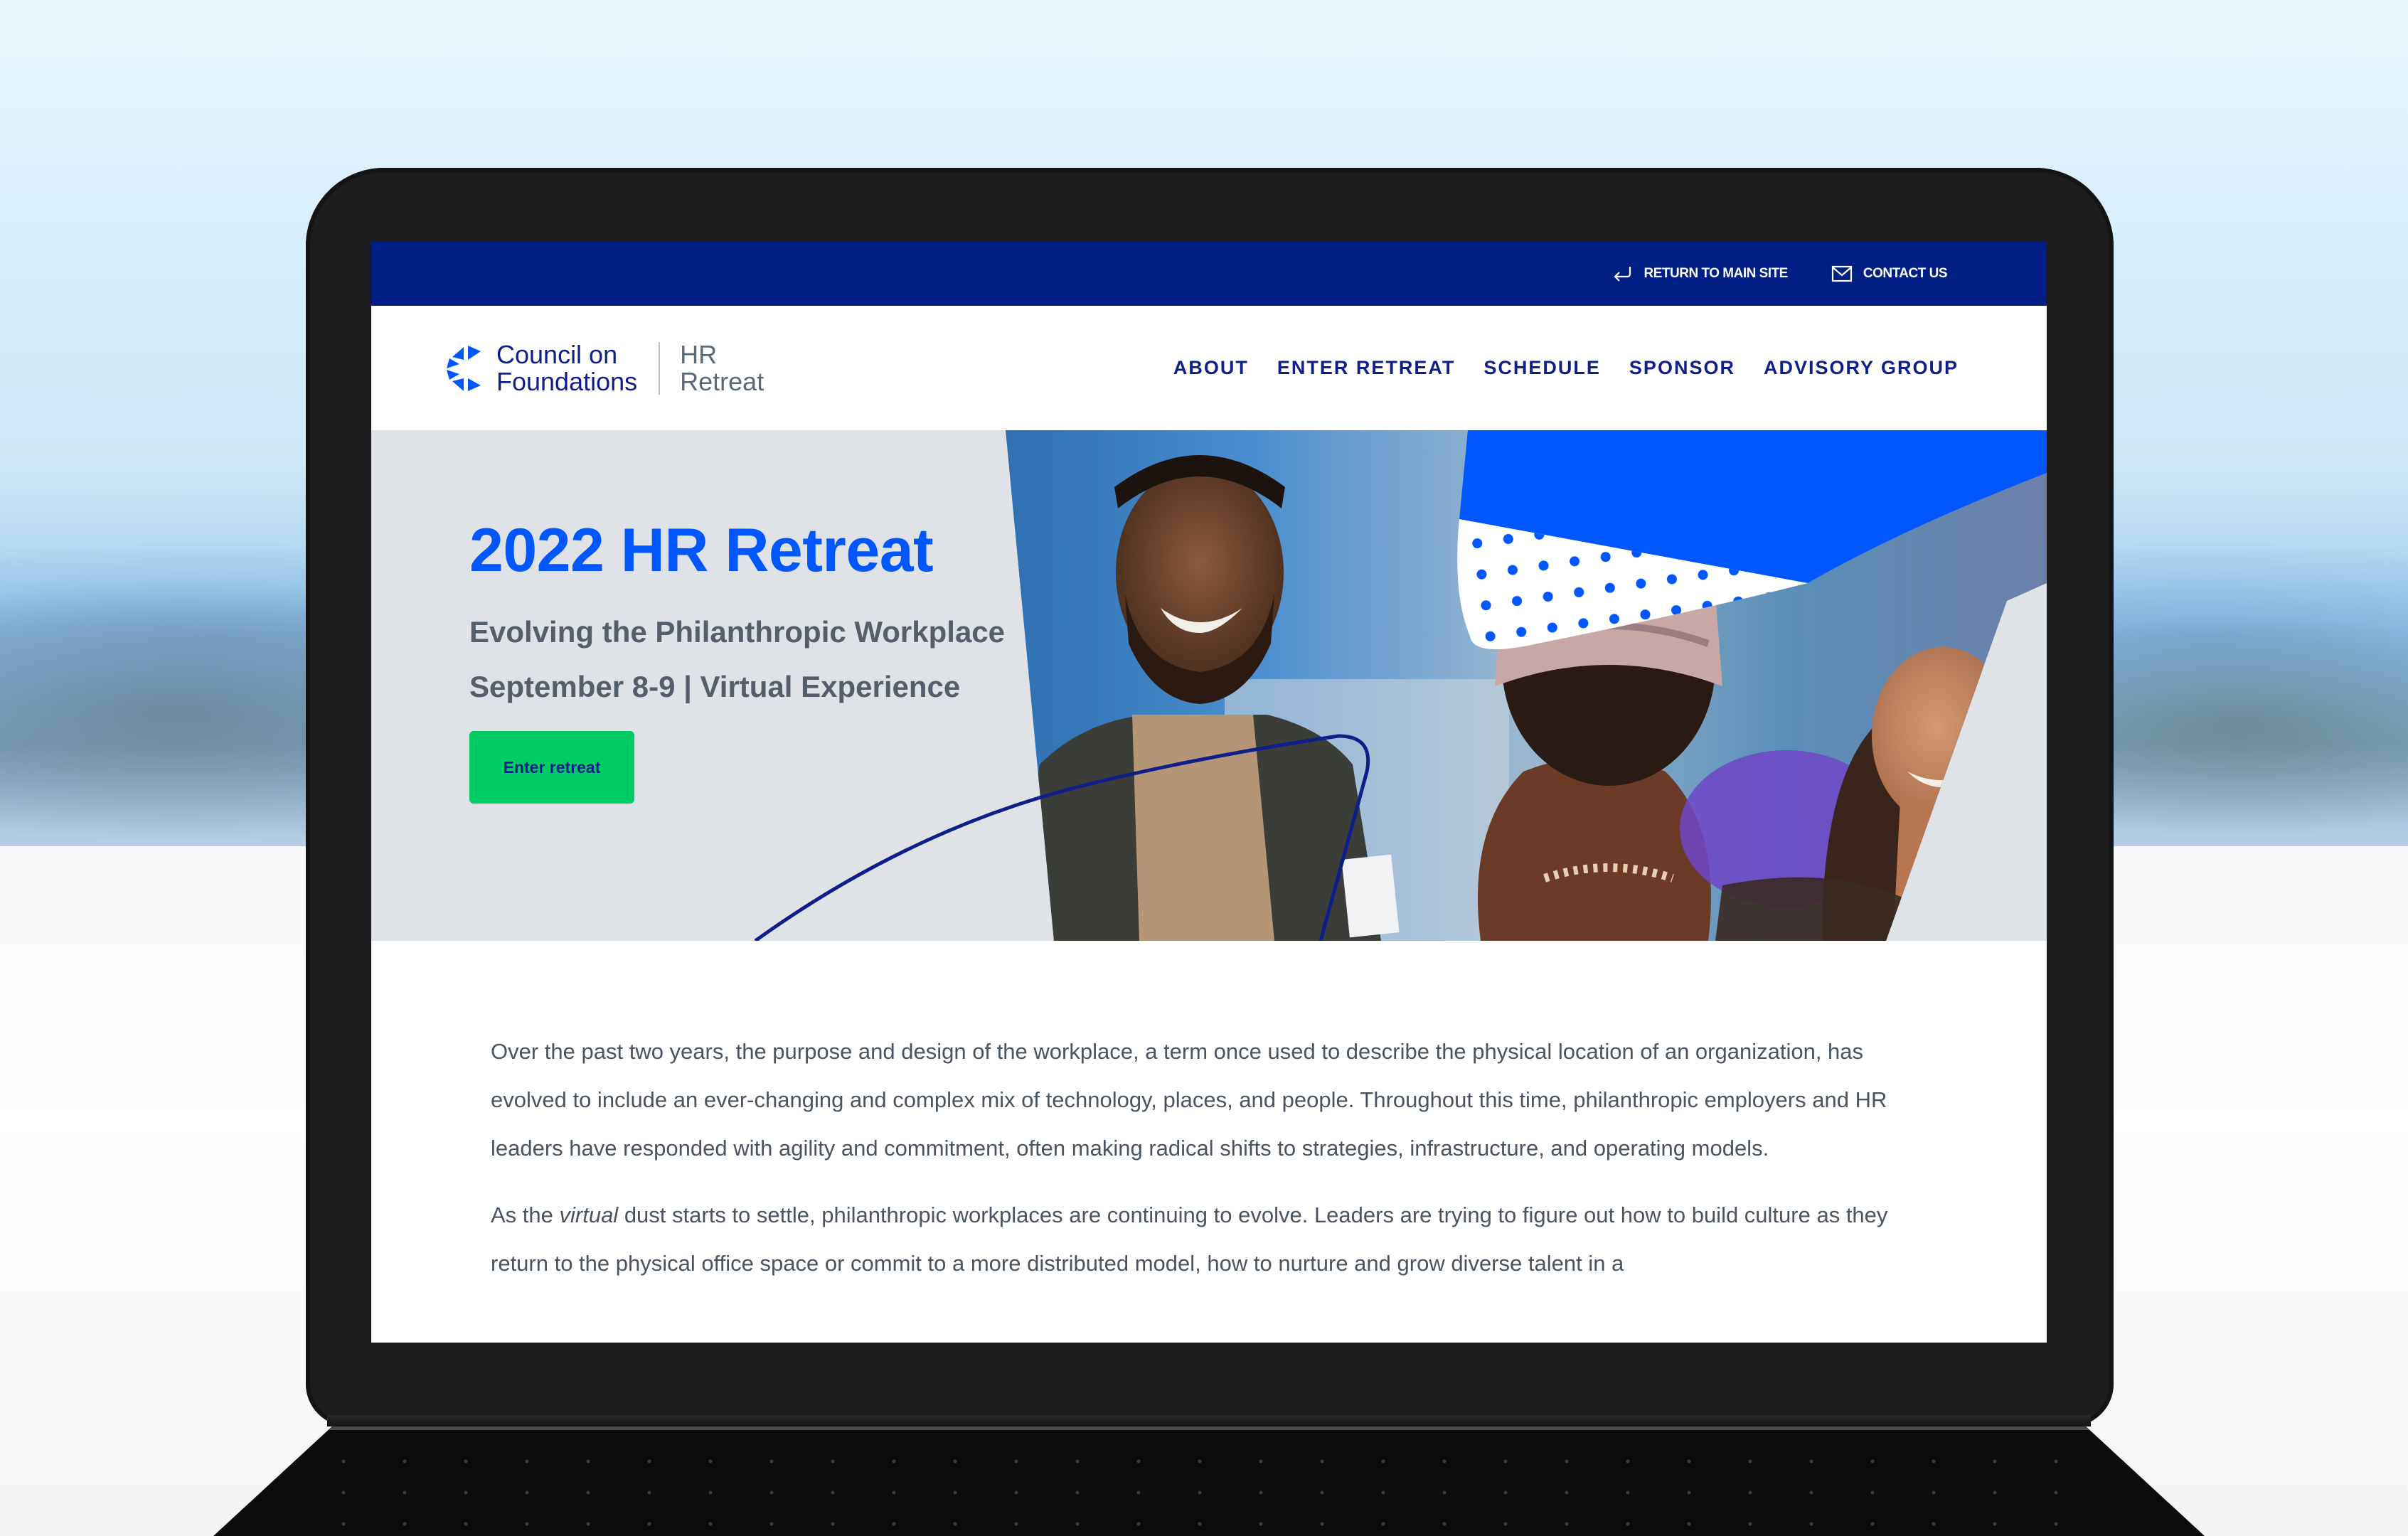  What do you see at coordinates (551, 767) in the screenshot?
I see `enter-retreat-button: Enter retreat` at bounding box center [551, 767].